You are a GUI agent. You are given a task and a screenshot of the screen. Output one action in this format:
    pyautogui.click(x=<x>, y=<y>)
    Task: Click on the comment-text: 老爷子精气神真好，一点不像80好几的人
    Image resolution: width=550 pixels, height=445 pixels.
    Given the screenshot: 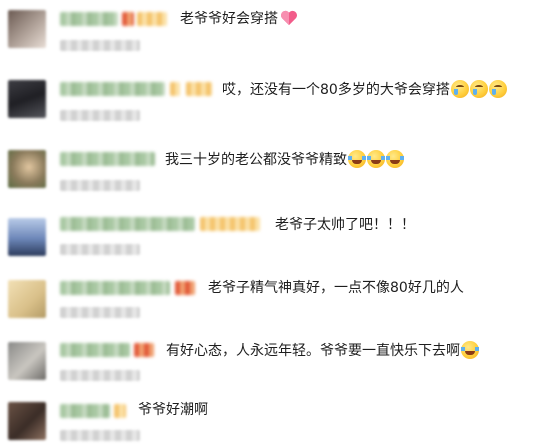 What is the action you would take?
    pyautogui.click(x=336, y=288)
    